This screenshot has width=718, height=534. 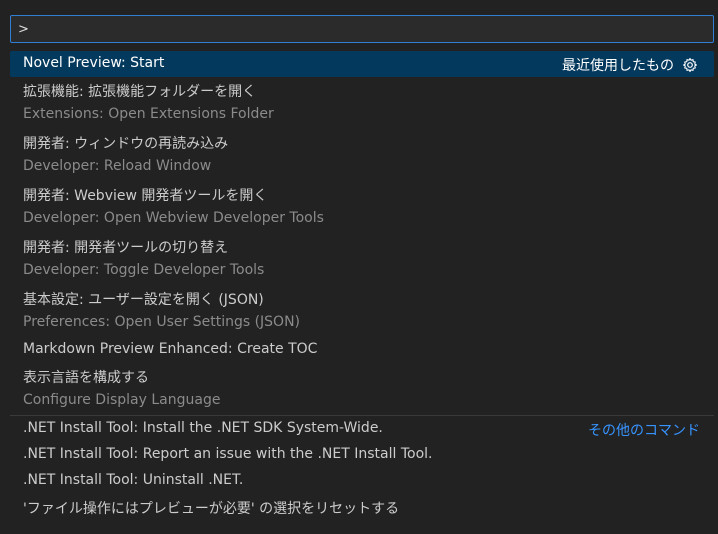 I want to click on list-item-detail: Developer: Reload Window, so click(x=117, y=166).